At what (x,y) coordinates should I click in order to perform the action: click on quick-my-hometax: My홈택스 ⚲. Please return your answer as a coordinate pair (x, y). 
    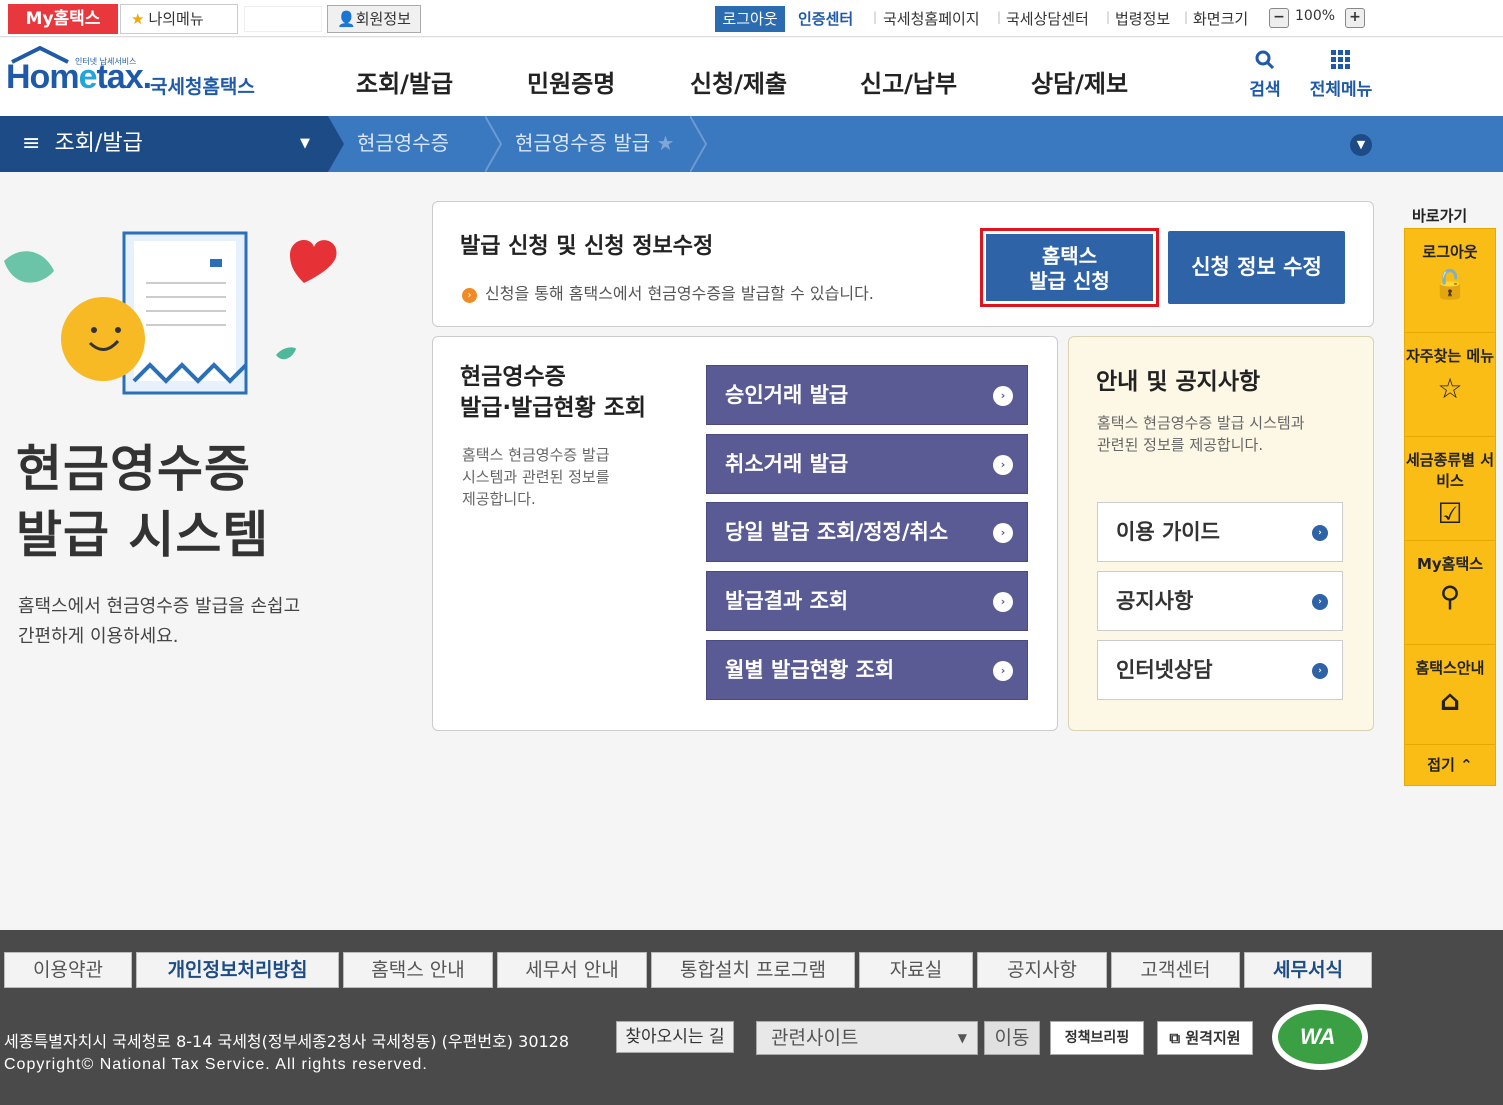
    Looking at the image, I should click on (1450, 593).